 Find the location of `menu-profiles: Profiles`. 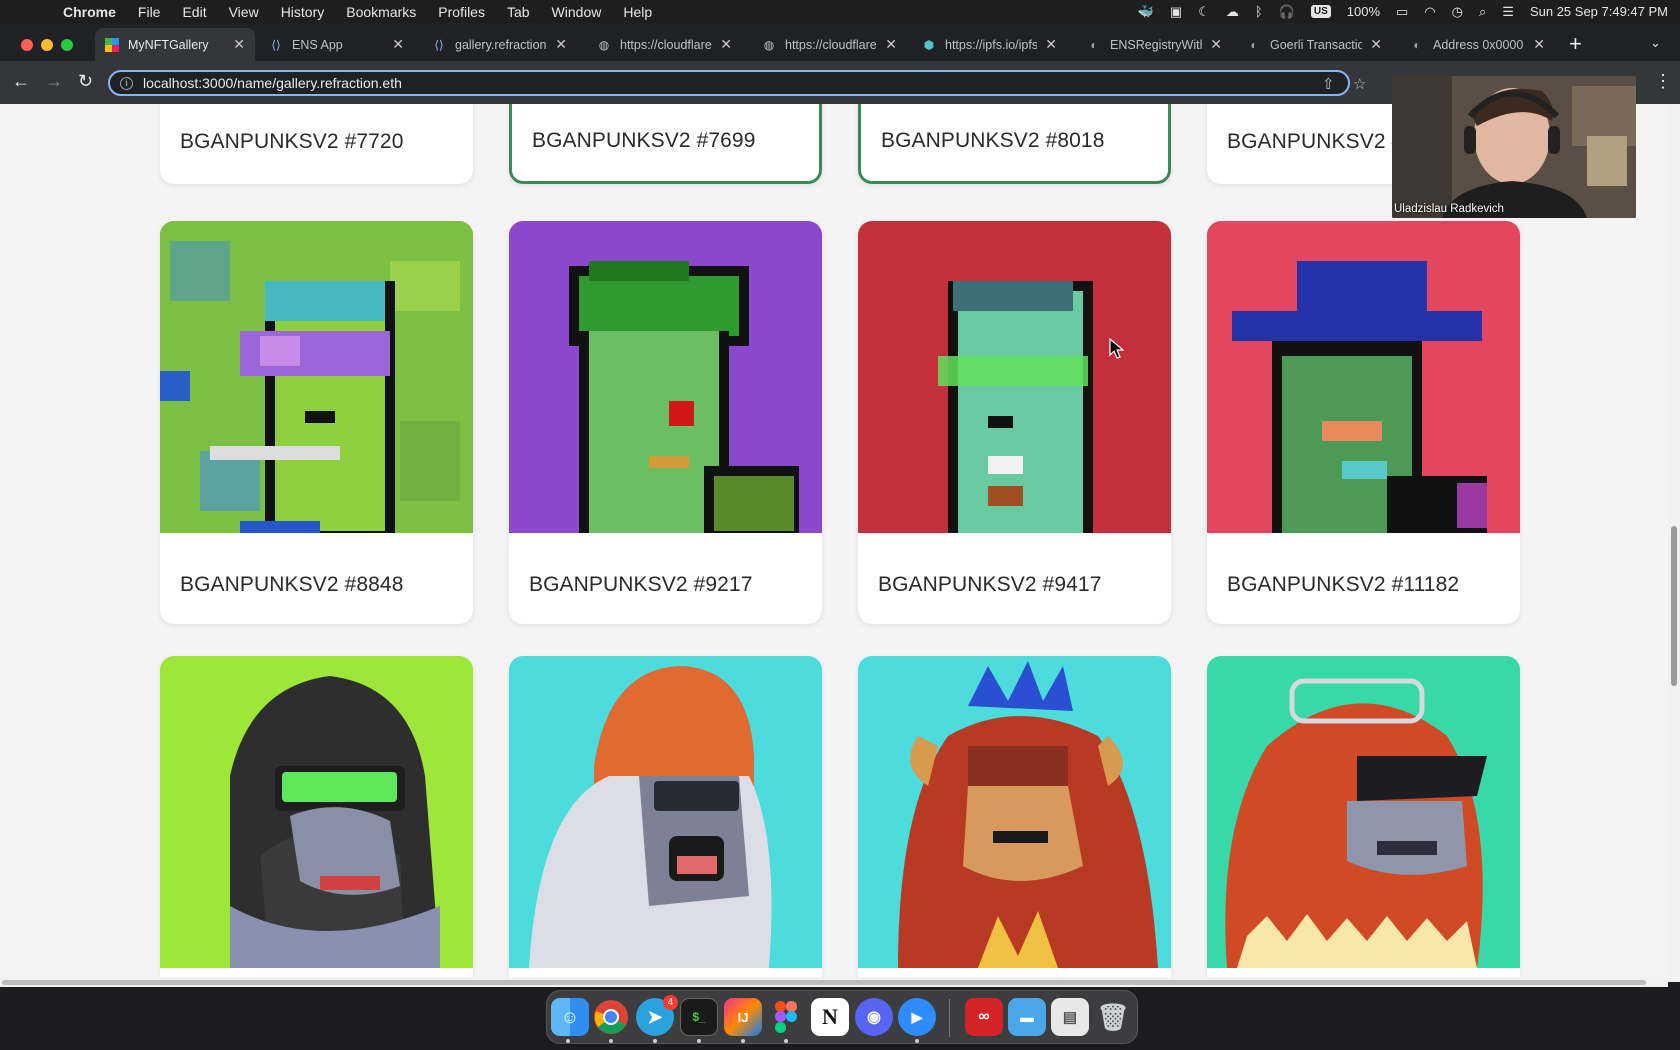

menu-profiles: Profiles is located at coordinates (461, 12).